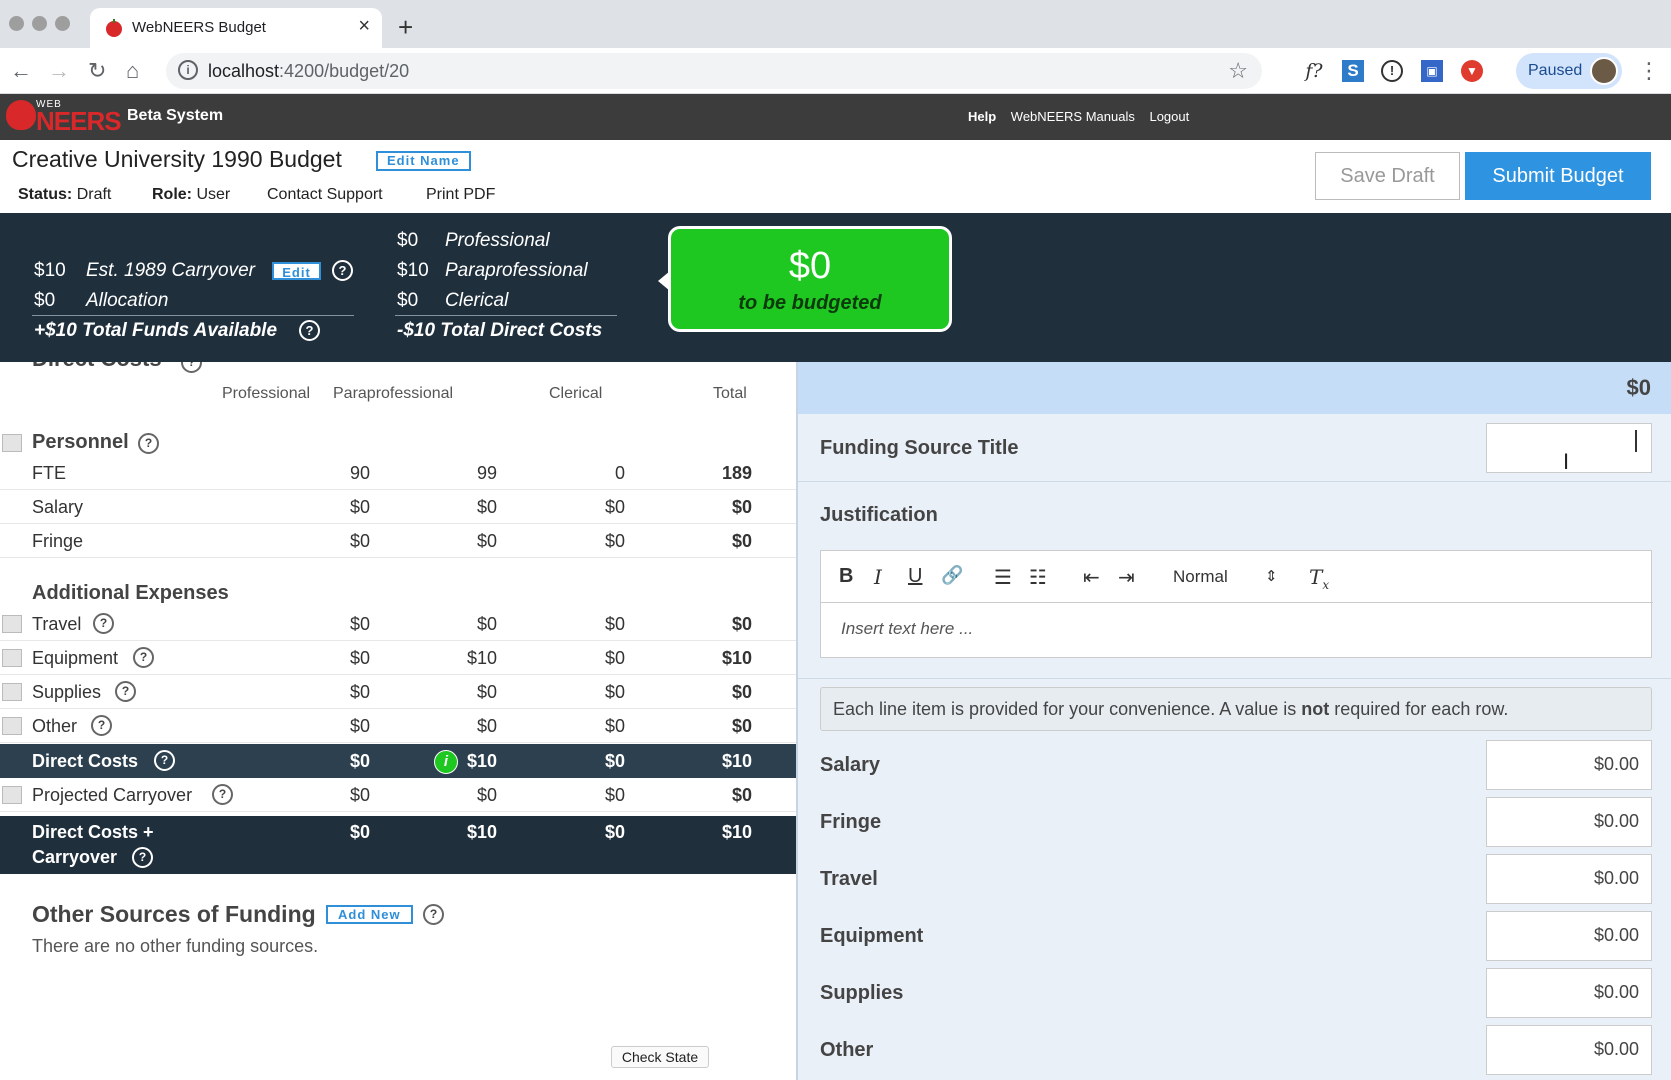  Describe the element at coordinates (114, 28) in the screenshot. I see `apple-favicon-icon` at that location.